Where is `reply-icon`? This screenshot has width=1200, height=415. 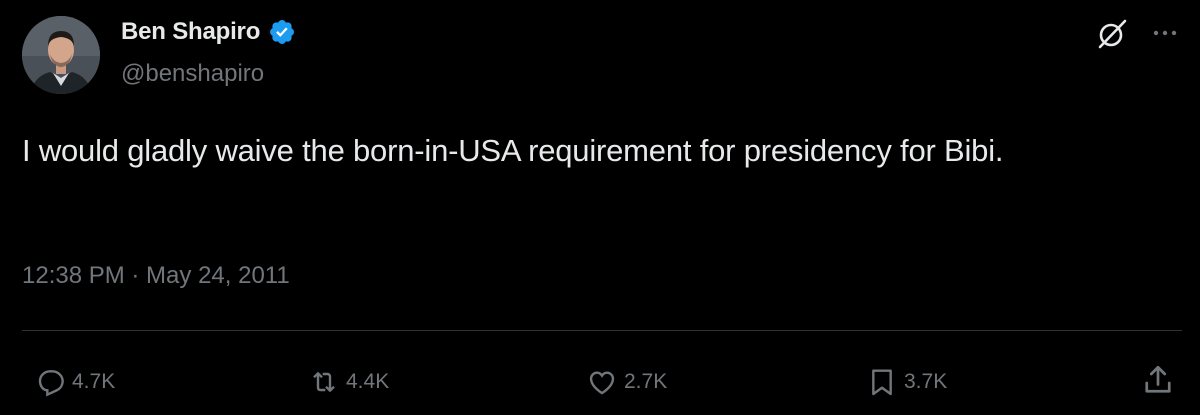 reply-icon is located at coordinates (51, 383).